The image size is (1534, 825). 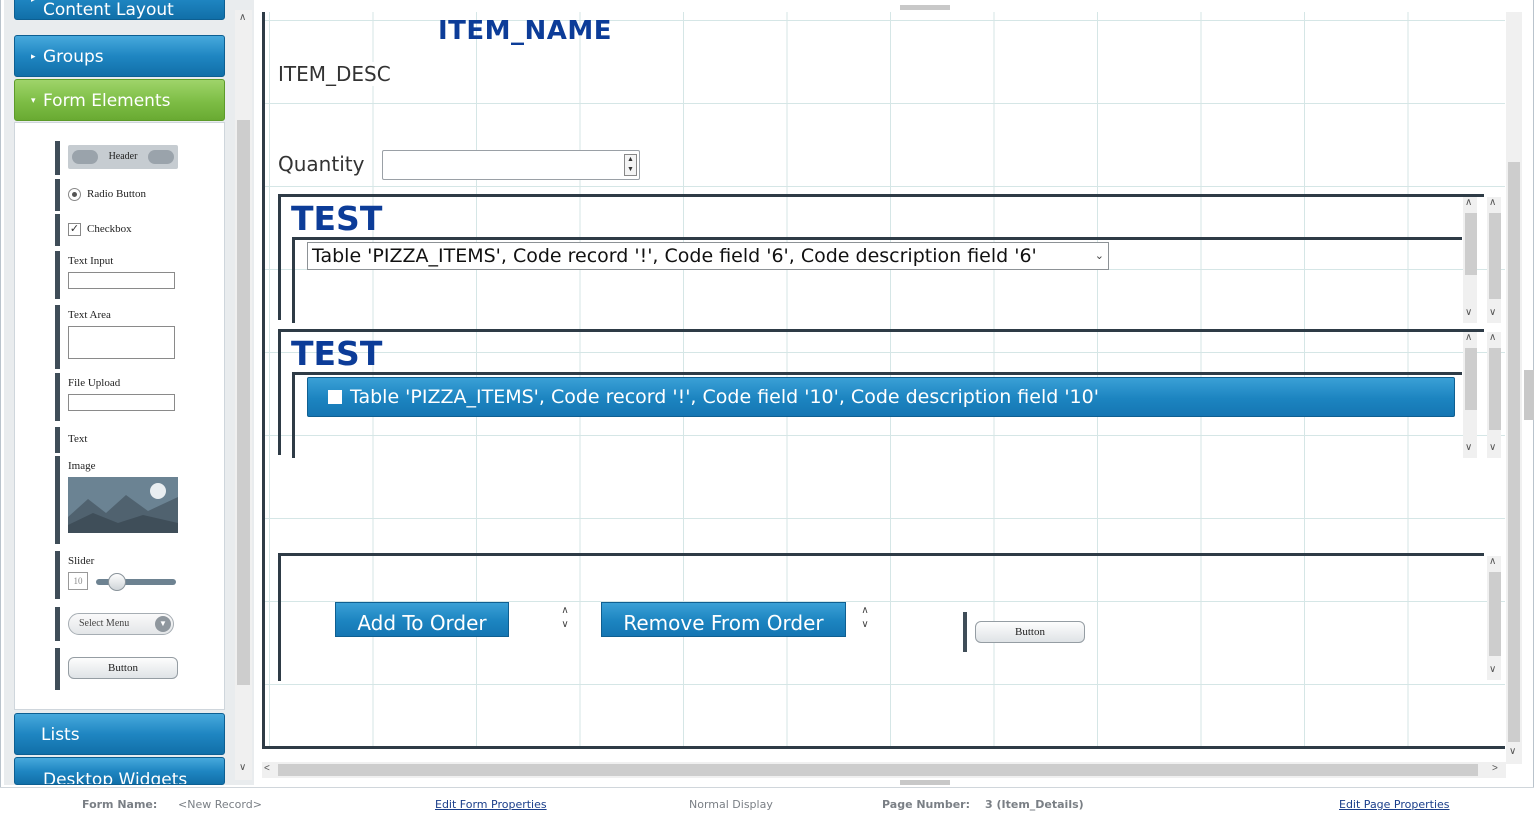 I want to click on slider-preview: 10, so click(x=126, y=582).